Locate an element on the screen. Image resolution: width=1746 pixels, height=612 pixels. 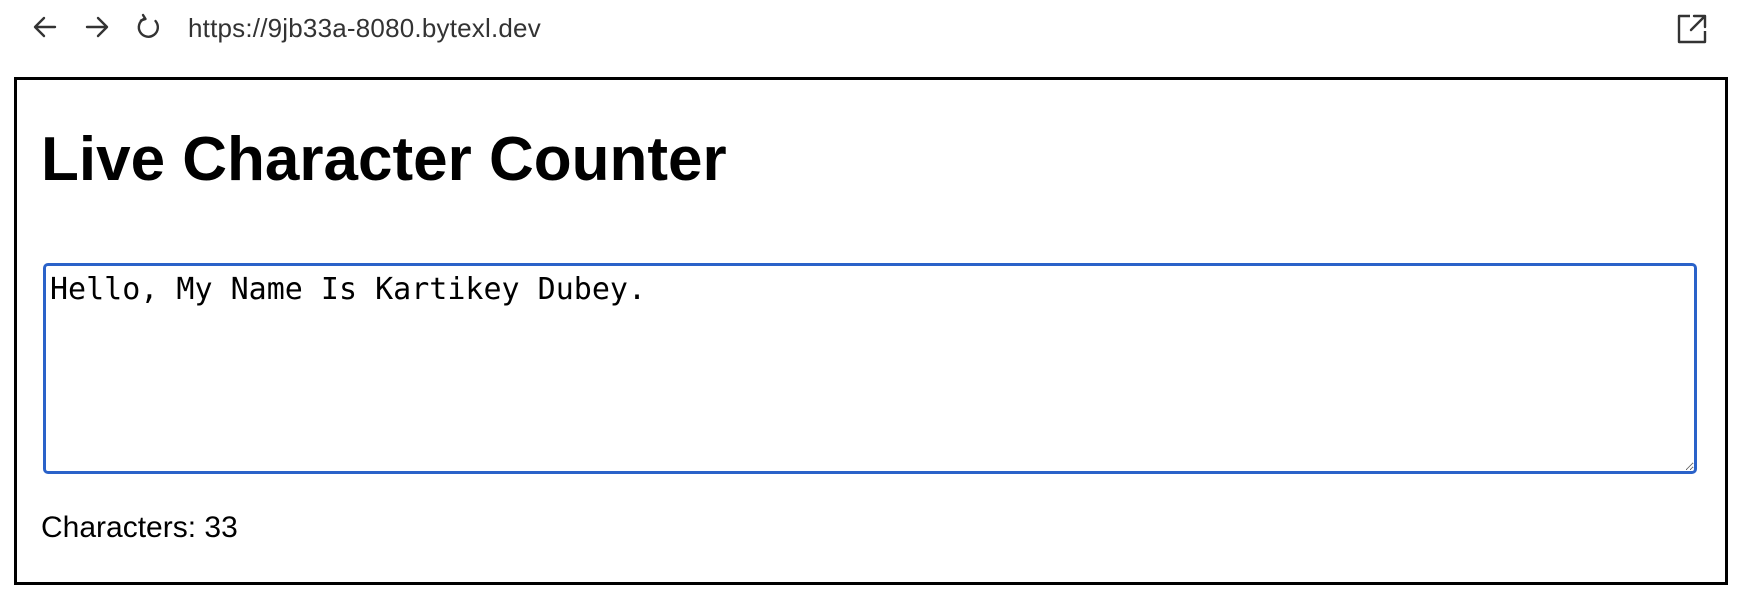
open-external-icon is located at coordinates (1692, 29).